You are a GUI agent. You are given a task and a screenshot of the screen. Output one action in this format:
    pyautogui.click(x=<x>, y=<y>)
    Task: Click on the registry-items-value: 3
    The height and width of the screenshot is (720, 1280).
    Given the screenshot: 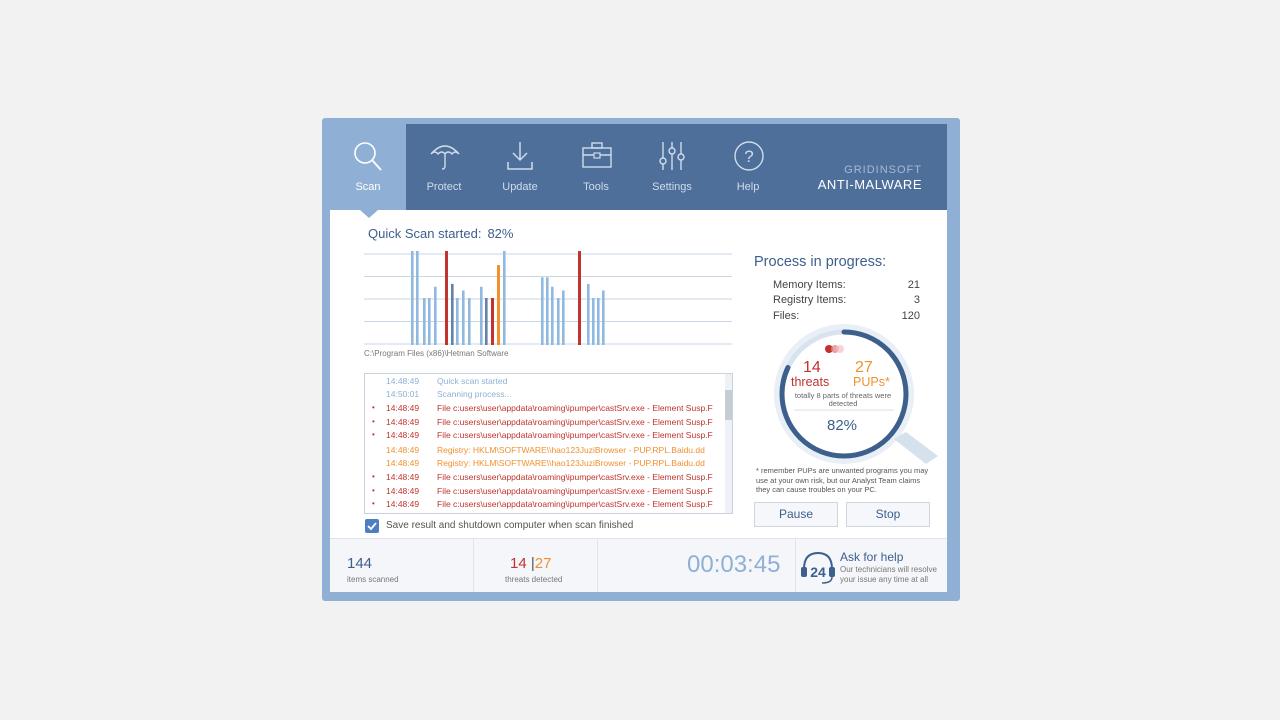 What is the action you would take?
    pyautogui.click(x=916, y=300)
    